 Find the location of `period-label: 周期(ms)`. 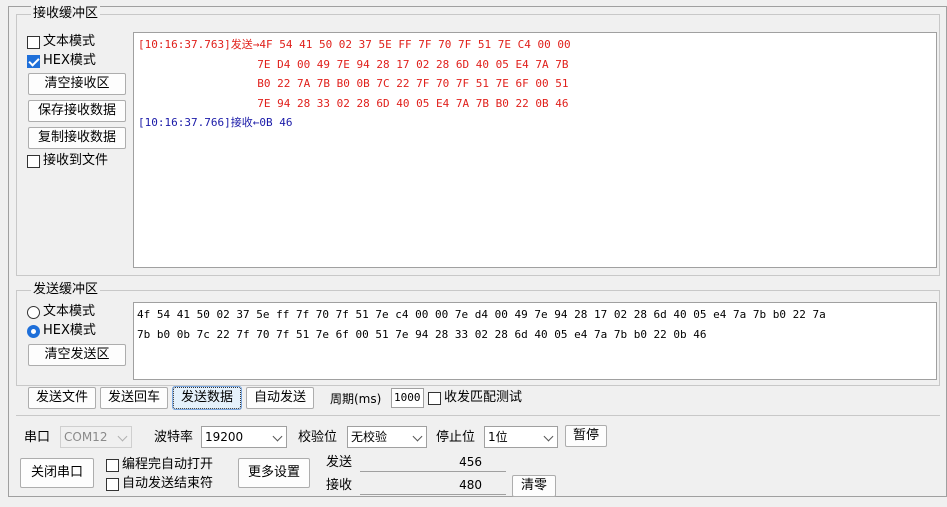

period-label: 周期(ms) is located at coordinates (356, 399).